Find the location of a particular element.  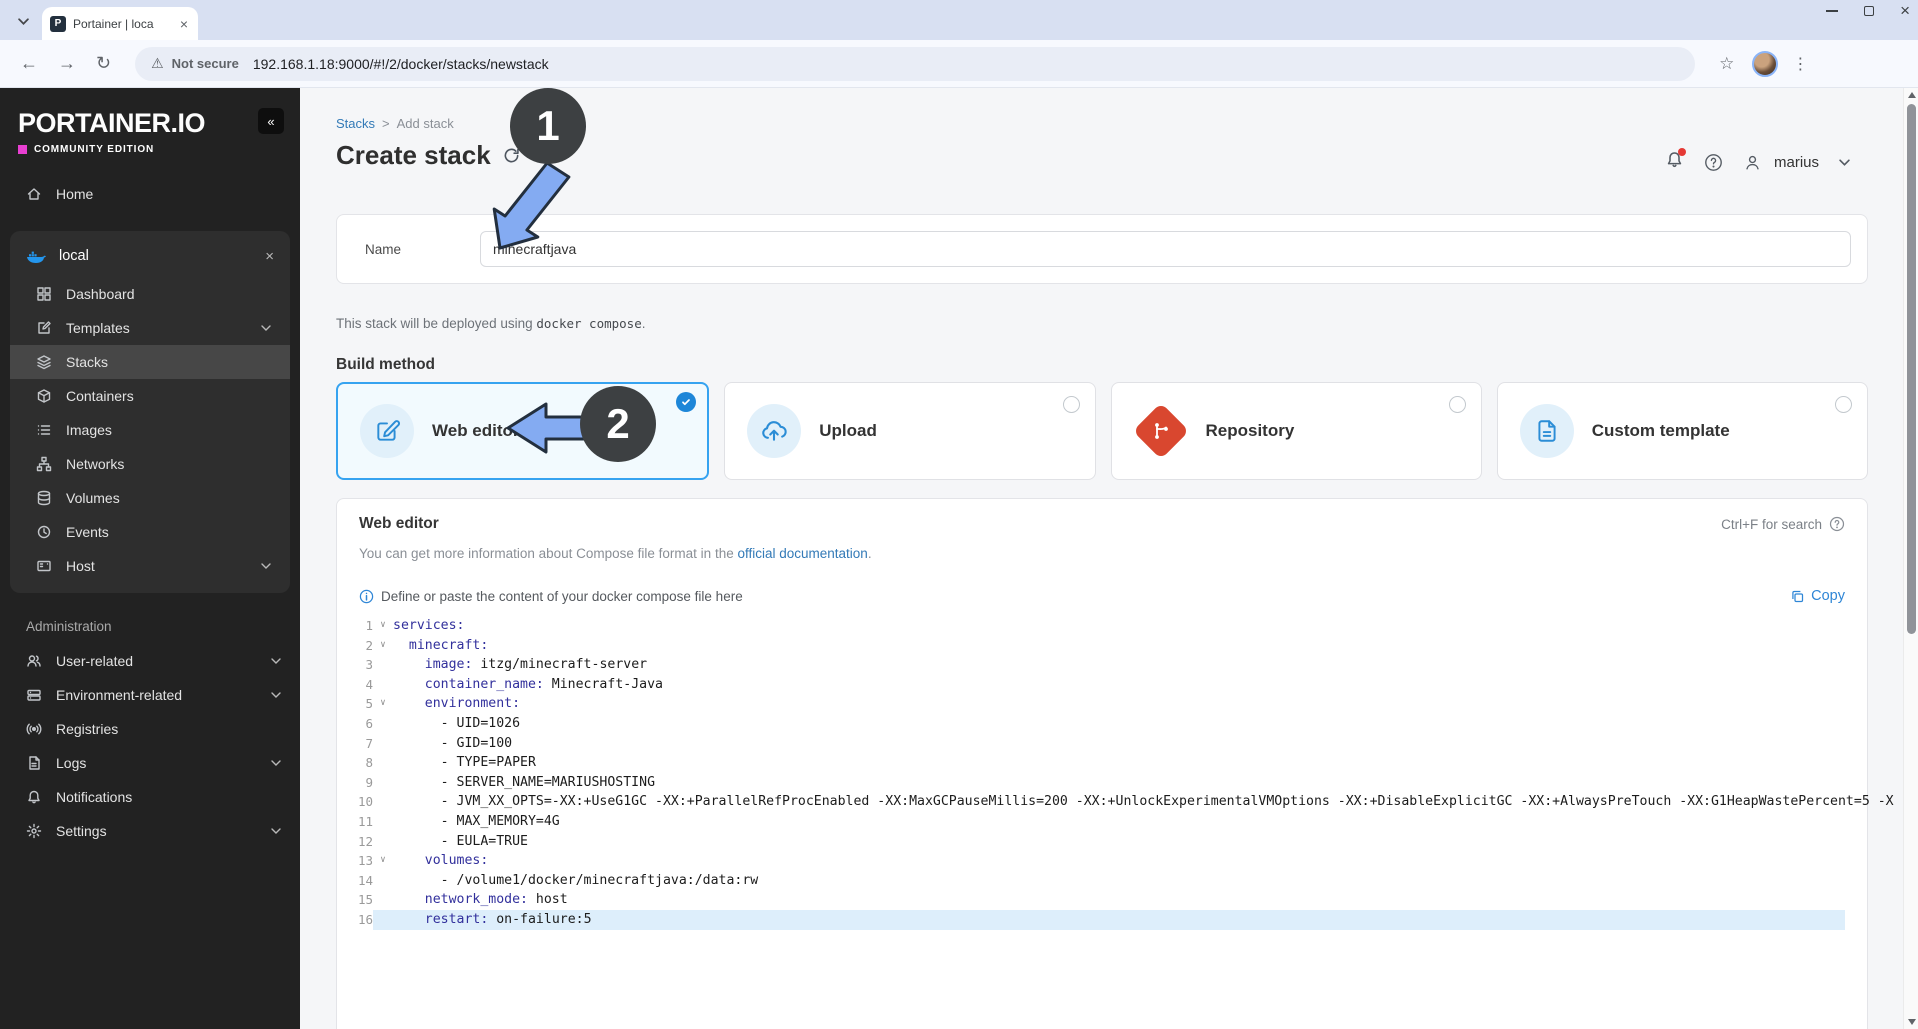

sidebar-item-images: Images is located at coordinates (150, 430).